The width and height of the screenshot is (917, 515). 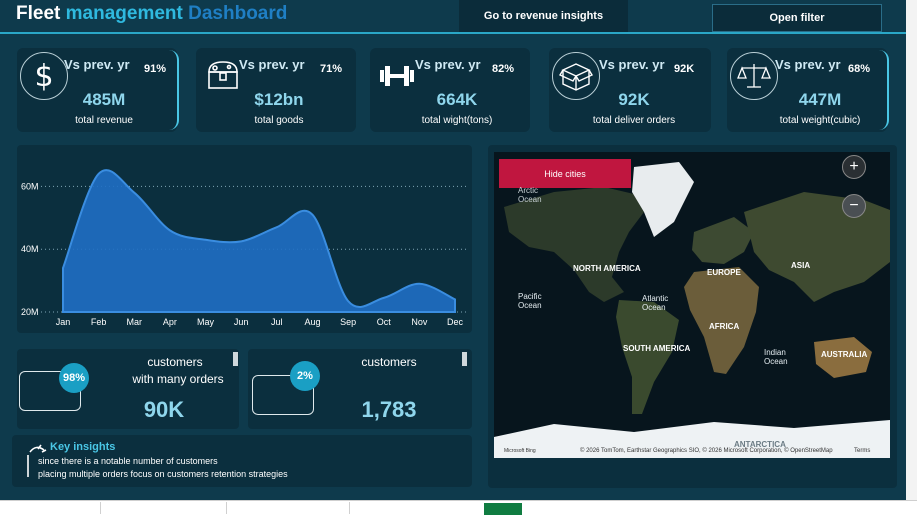 What do you see at coordinates (634, 120) in the screenshot?
I see `kpi-label: total deliver orders` at bounding box center [634, 120].